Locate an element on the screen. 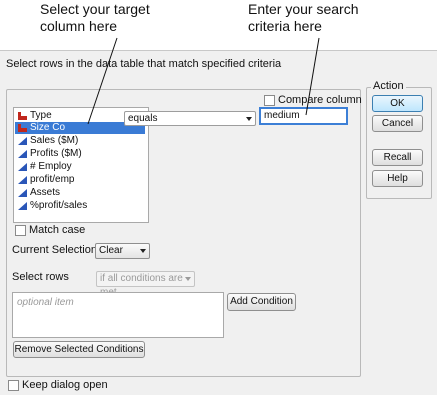  callout-target-line-2: column here is located at coordinates (79, 26).